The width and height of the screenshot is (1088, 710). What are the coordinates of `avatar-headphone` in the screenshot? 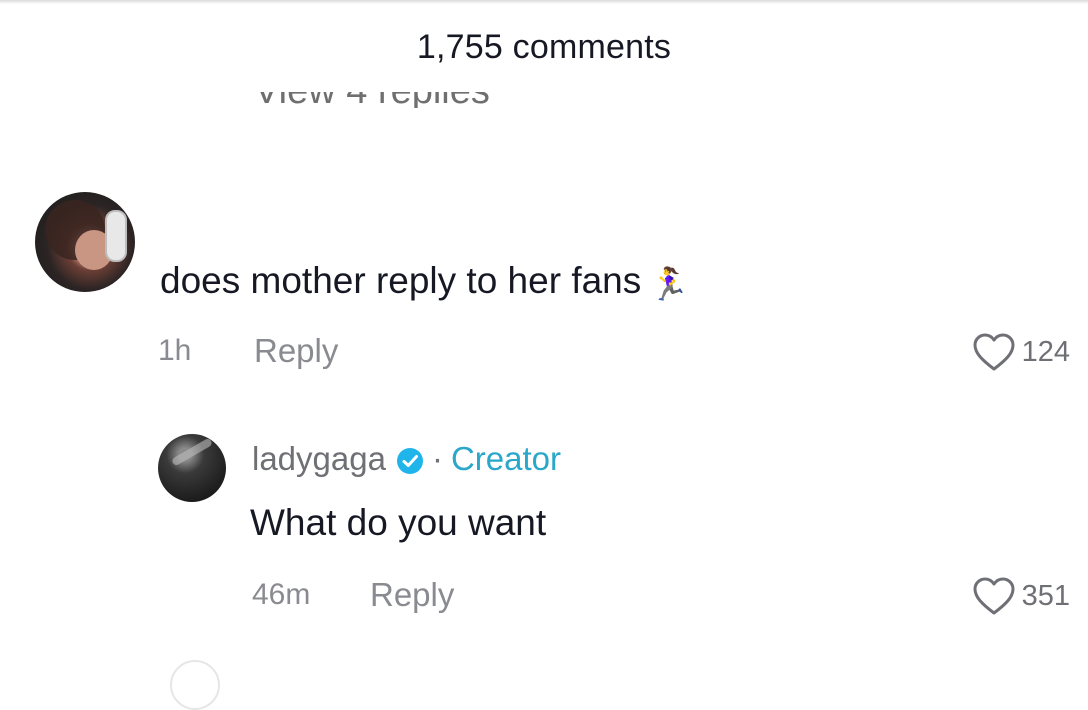 It's located at (116, 236).